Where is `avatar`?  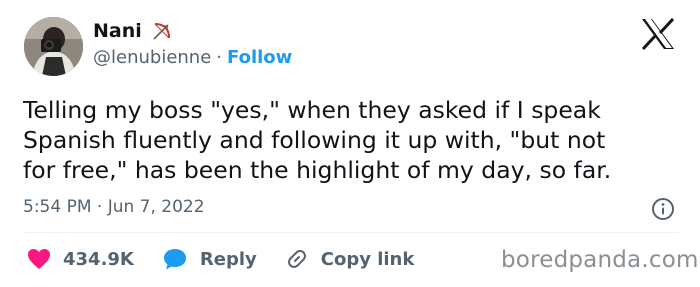
avatar is located at coordinates (53, 46).